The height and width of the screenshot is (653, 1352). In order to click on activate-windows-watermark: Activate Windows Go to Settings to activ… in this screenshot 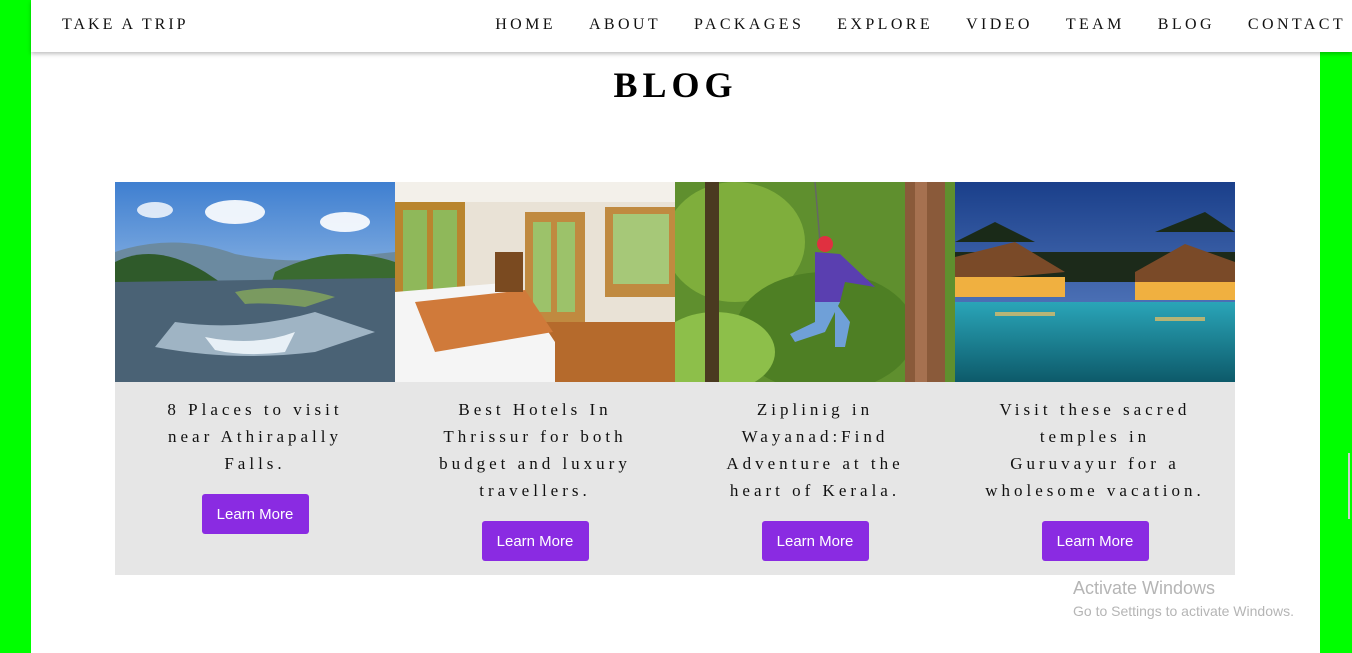, I will do `click(1183, 598)`.